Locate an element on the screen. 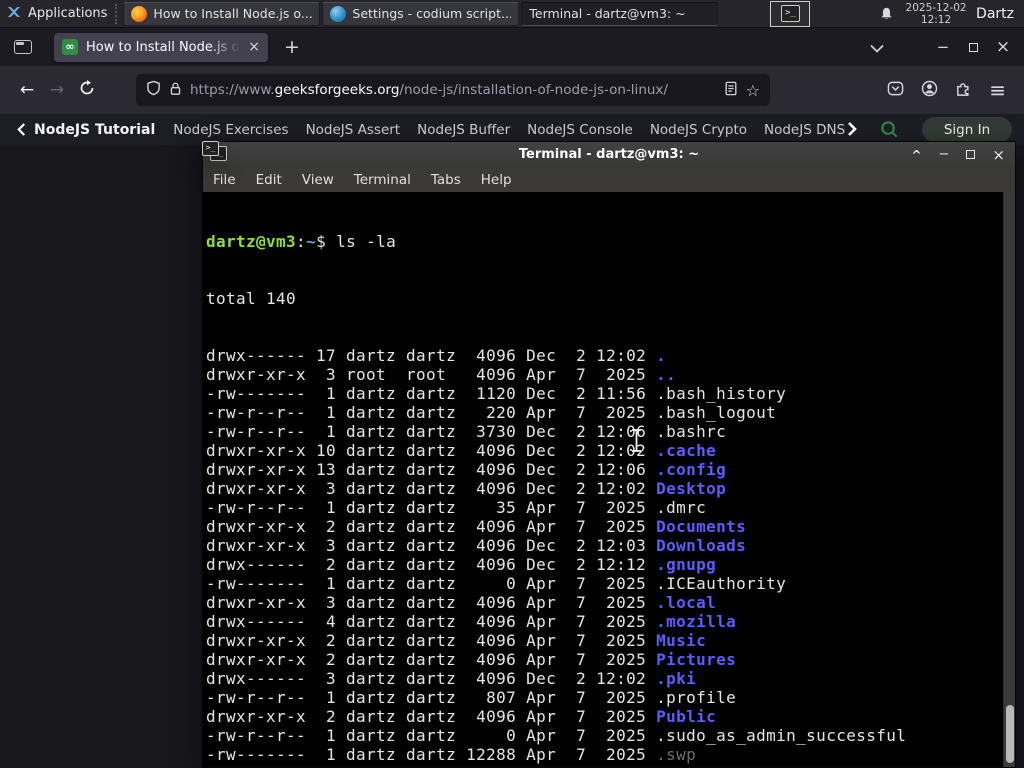  terminal-menu-bar: File Edit View Terminal Tabs Help is located at coordinates (609, 179).